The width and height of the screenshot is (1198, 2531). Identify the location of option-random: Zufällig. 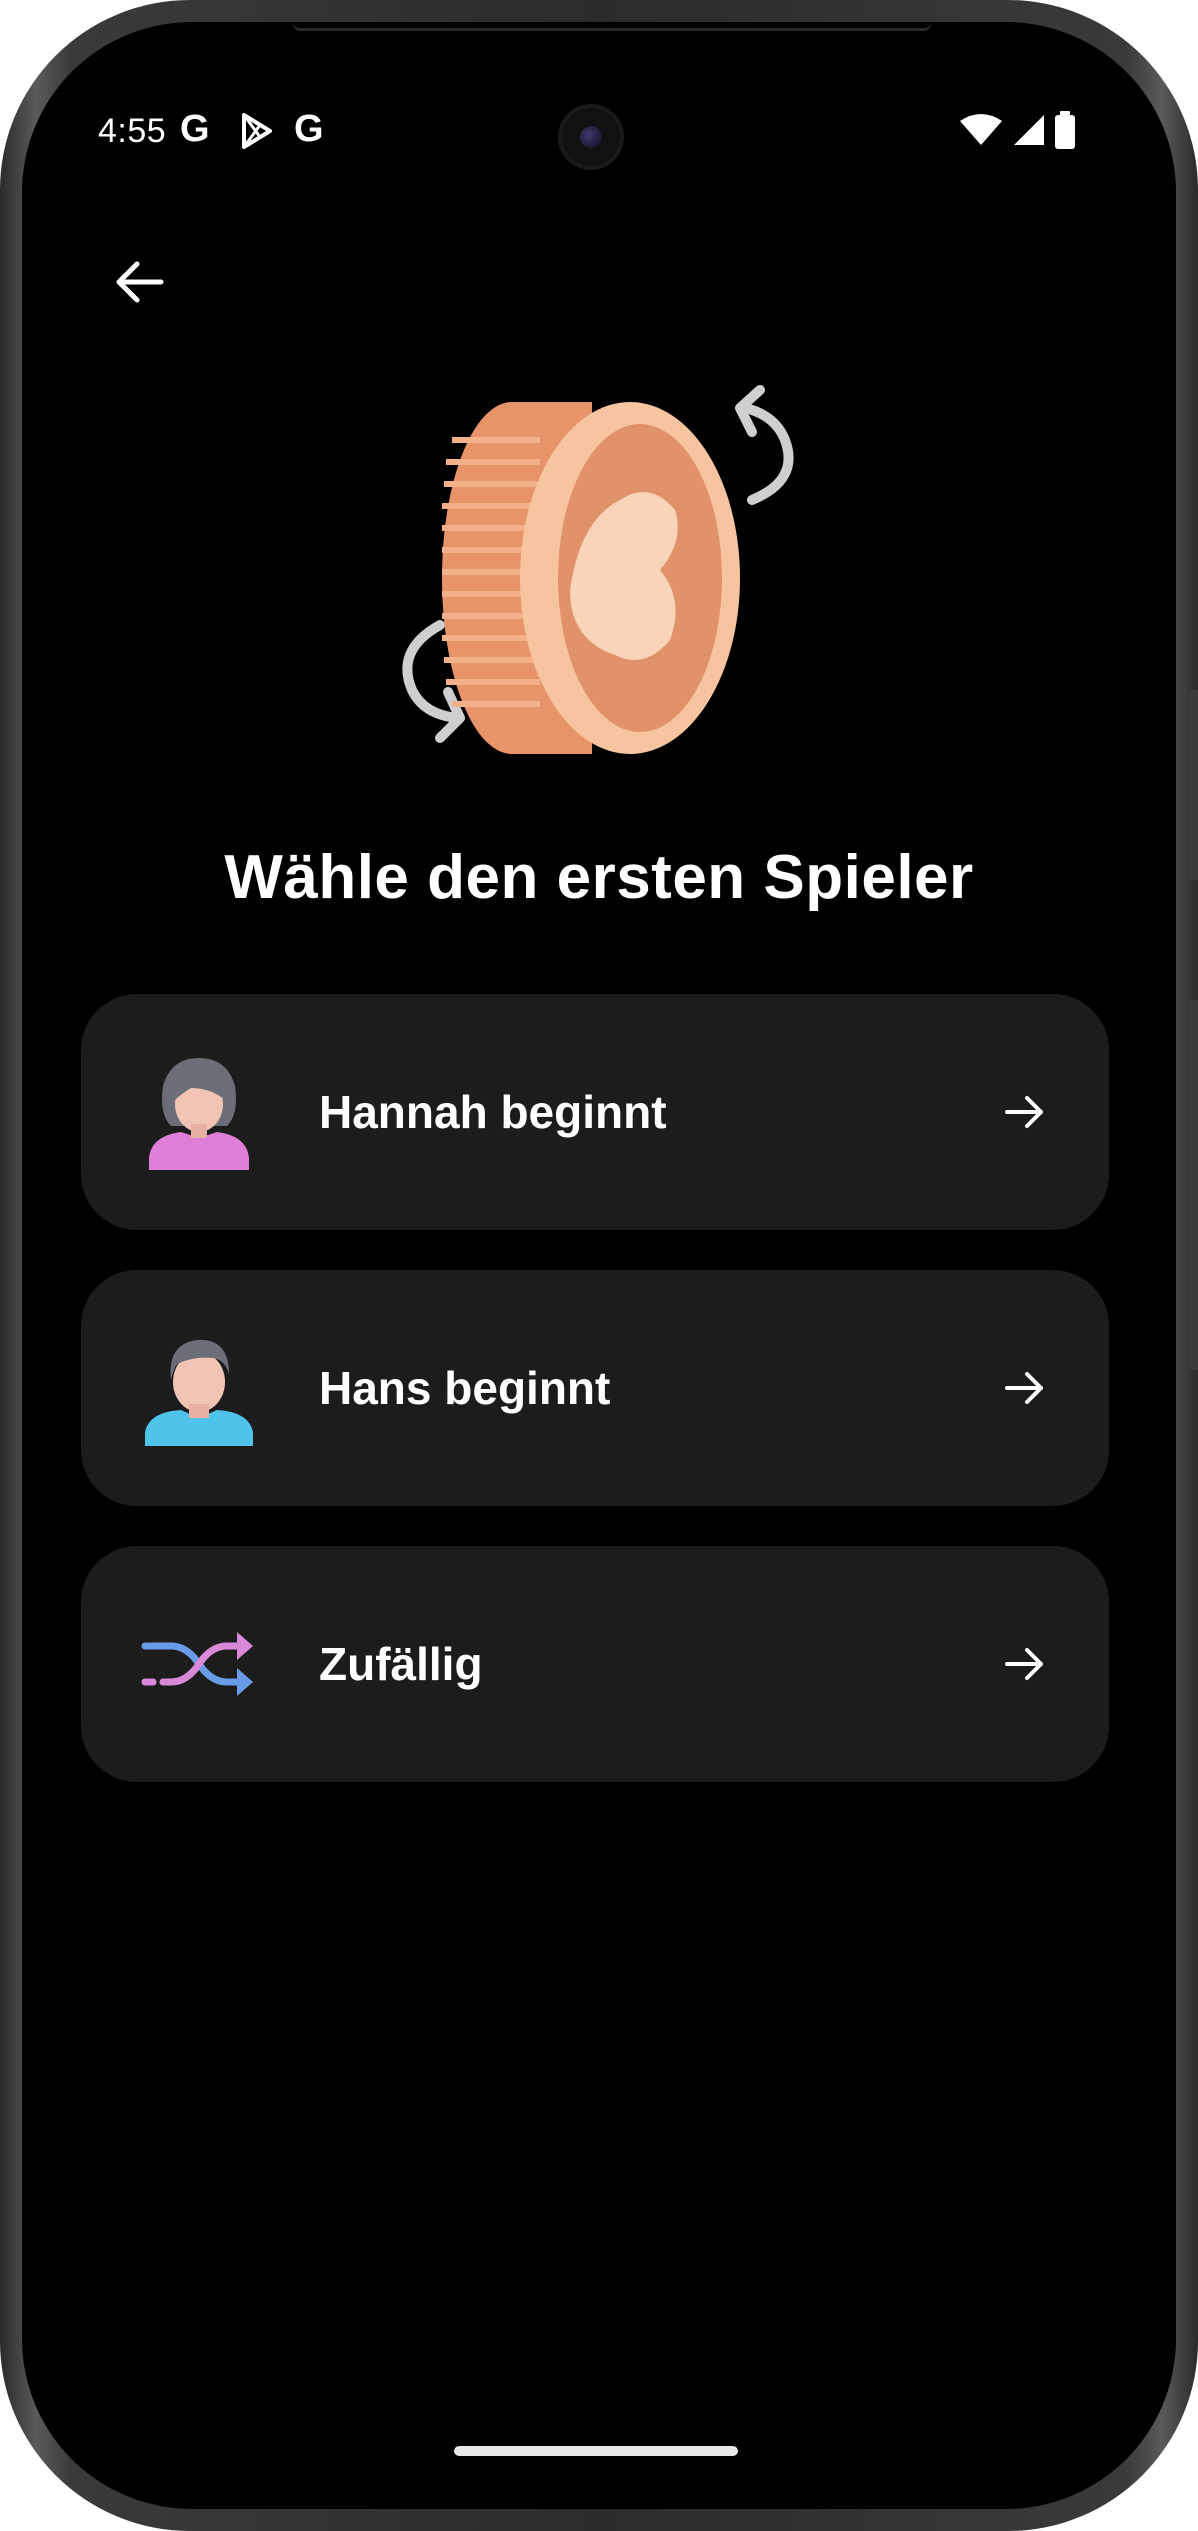
(595, 1664).